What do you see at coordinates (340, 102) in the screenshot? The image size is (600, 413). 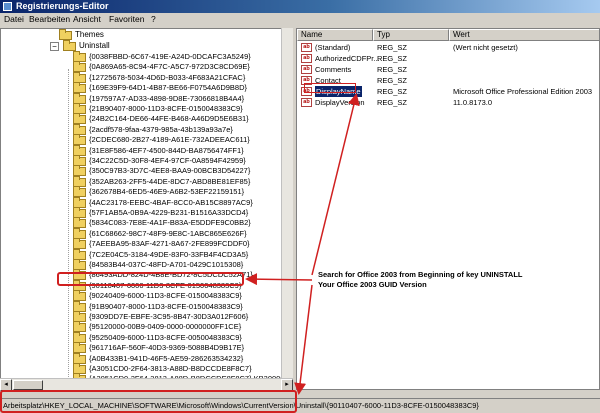 I see `value-name: DisplayVersion` at bounding box center [340, 102].